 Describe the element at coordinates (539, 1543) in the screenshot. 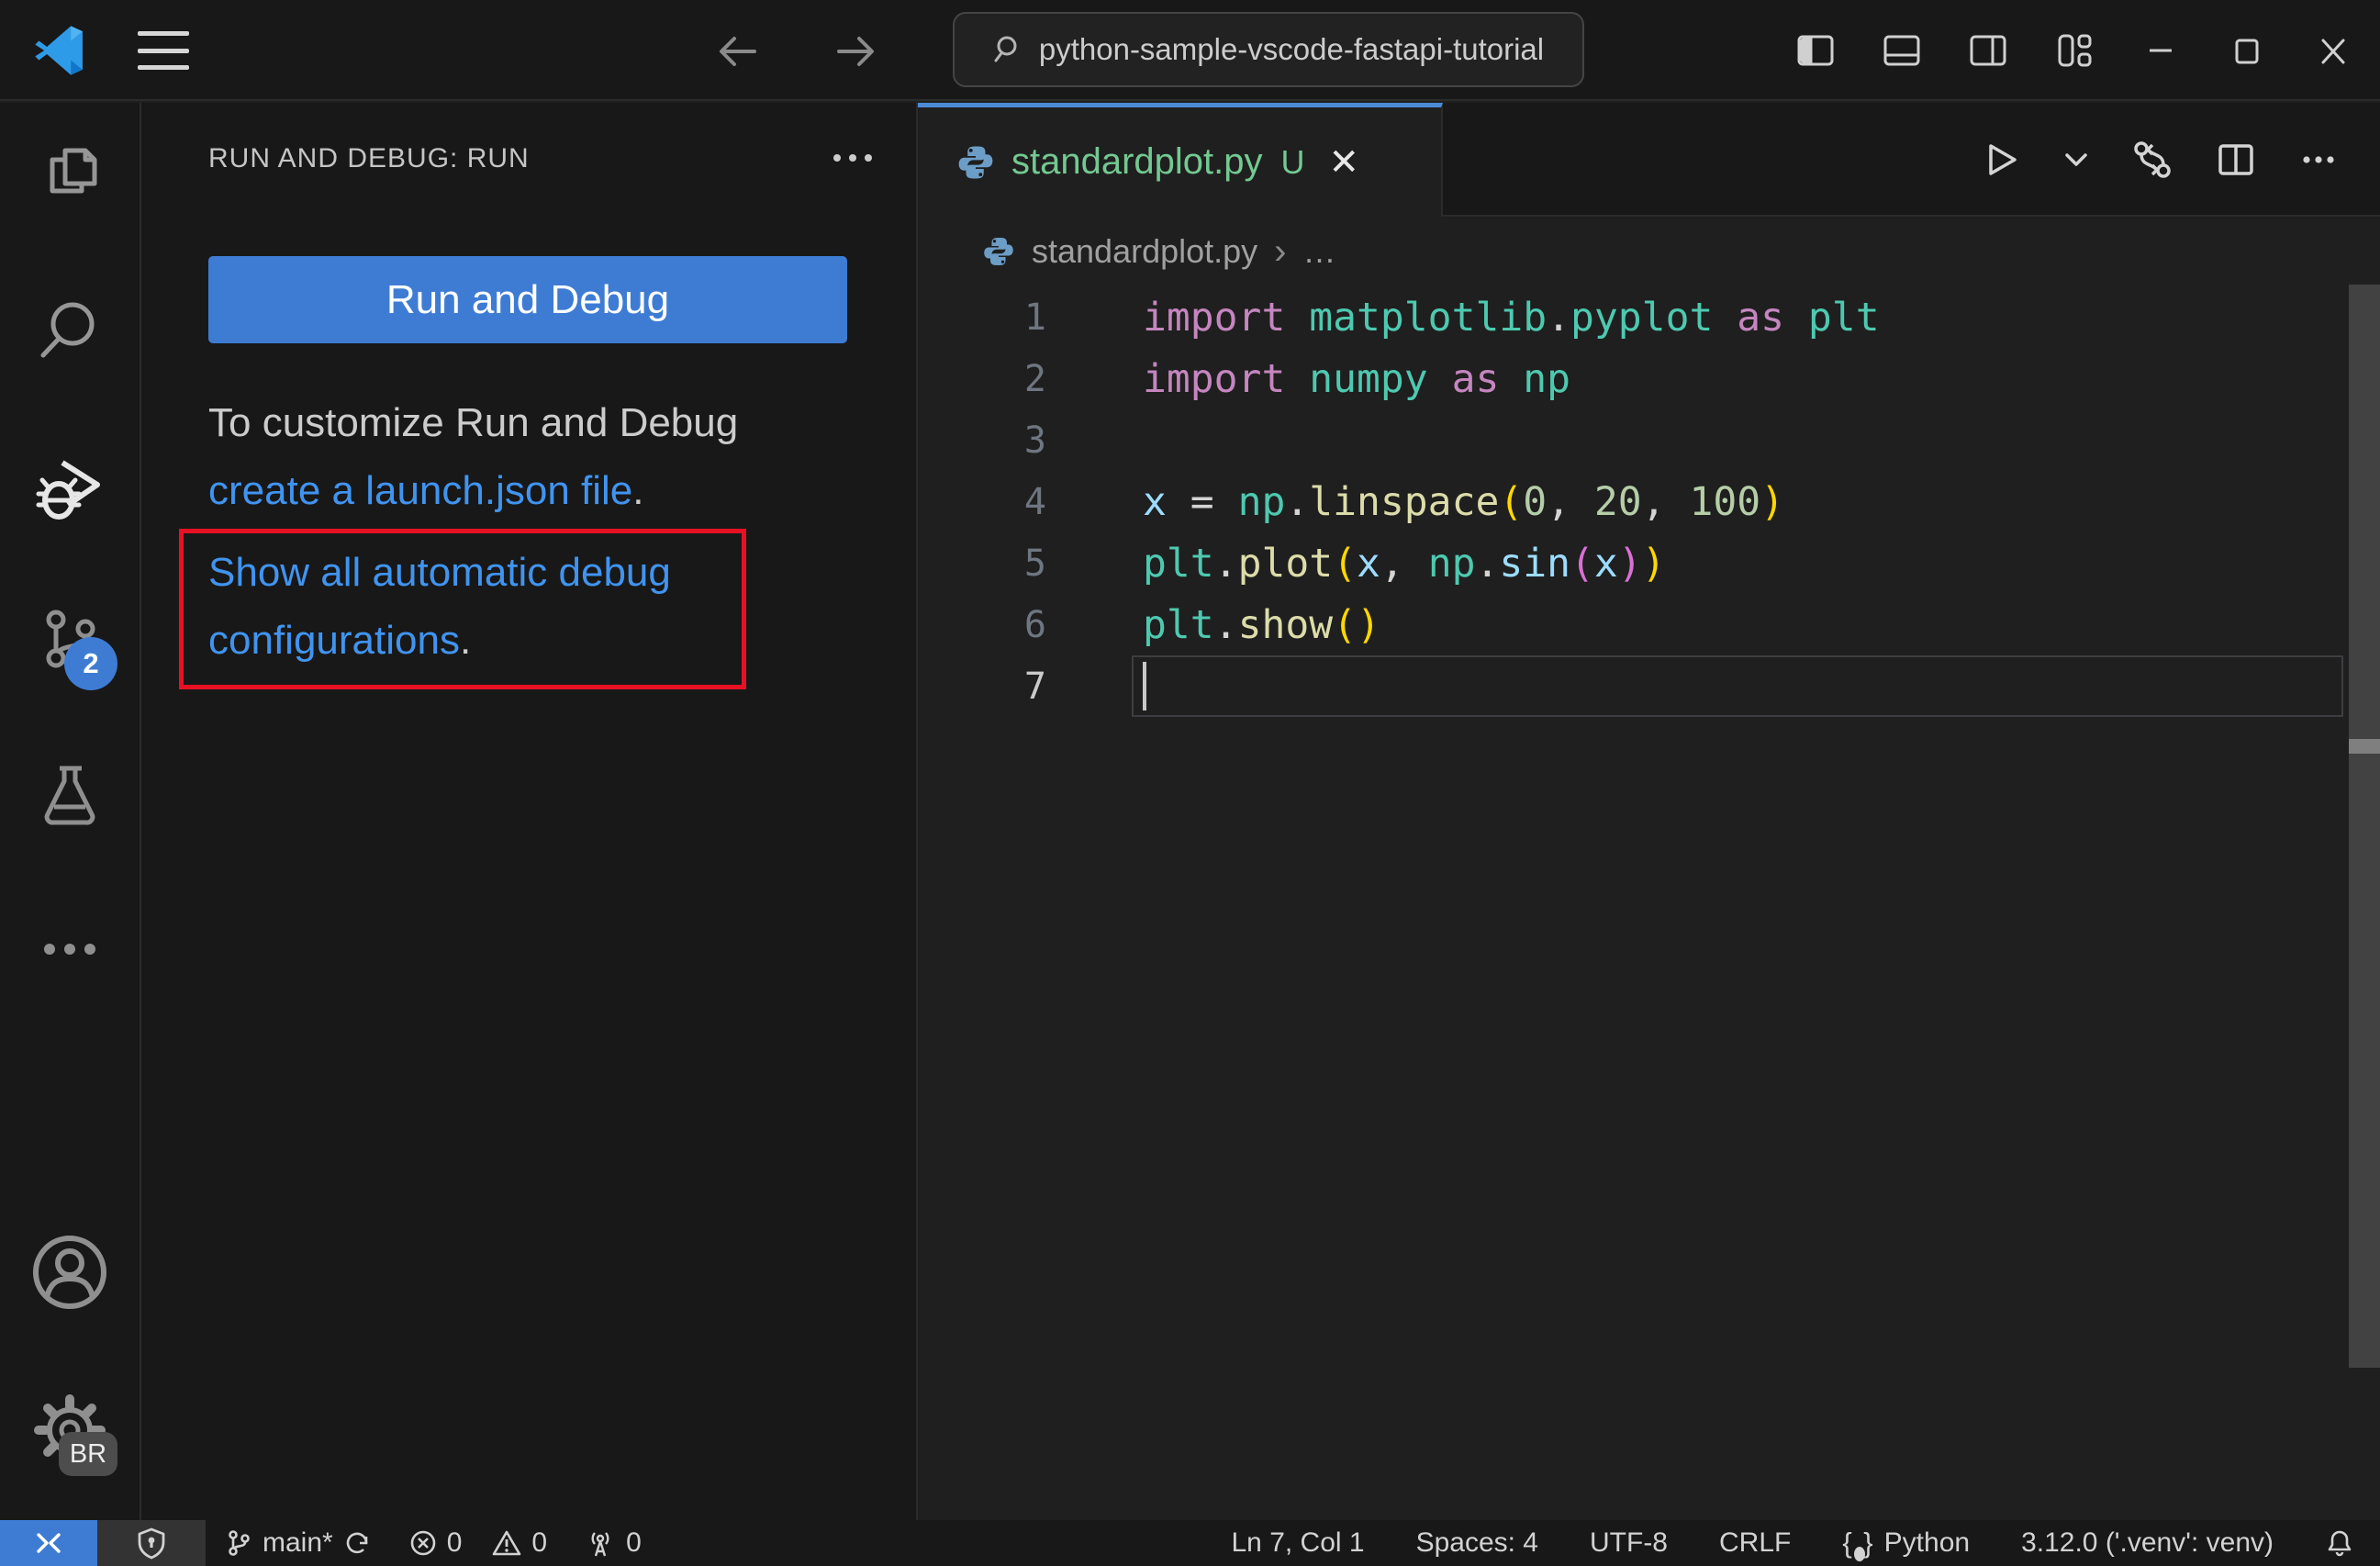

I see `warning-count: 0` at that location.